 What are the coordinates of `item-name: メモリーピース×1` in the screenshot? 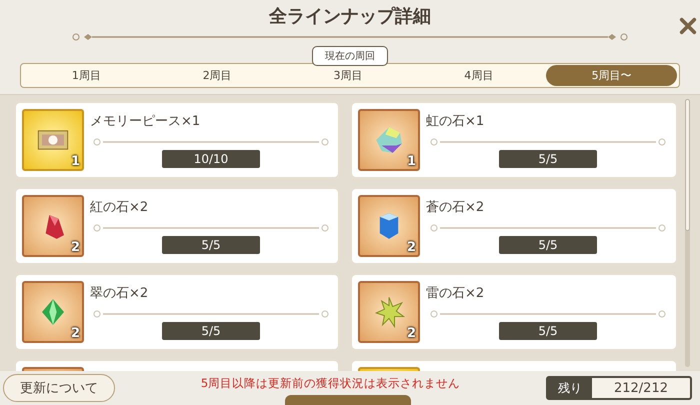 It's located at (145, 121).